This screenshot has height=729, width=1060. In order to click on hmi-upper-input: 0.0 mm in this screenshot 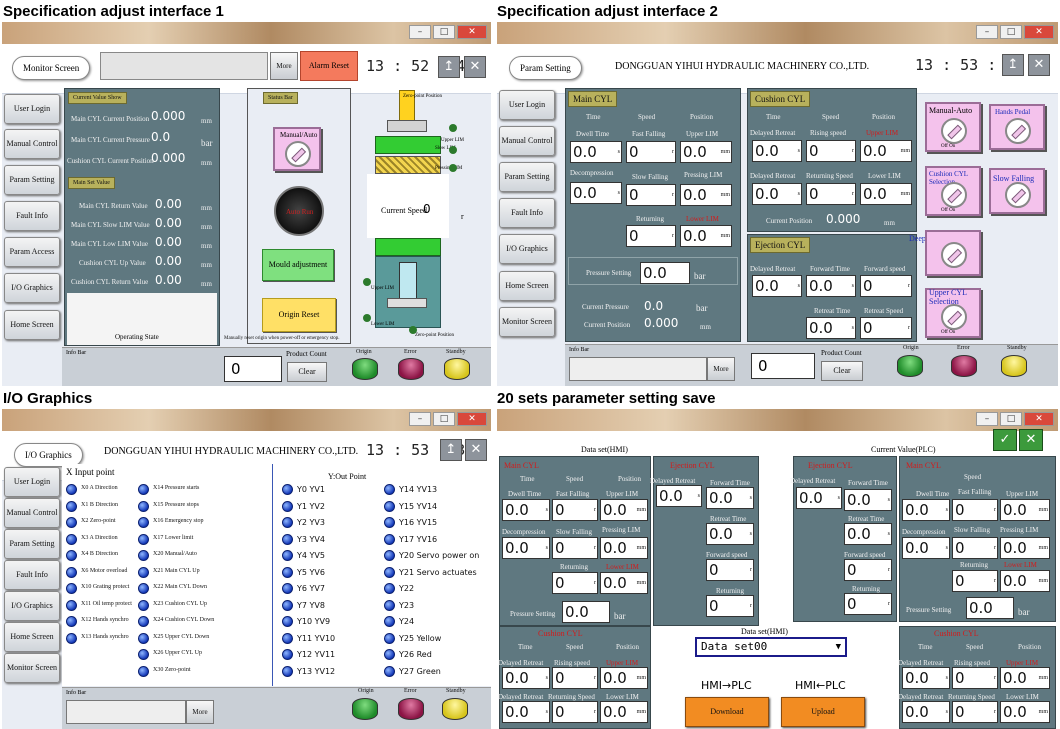, I will do `click(624, 510)`.